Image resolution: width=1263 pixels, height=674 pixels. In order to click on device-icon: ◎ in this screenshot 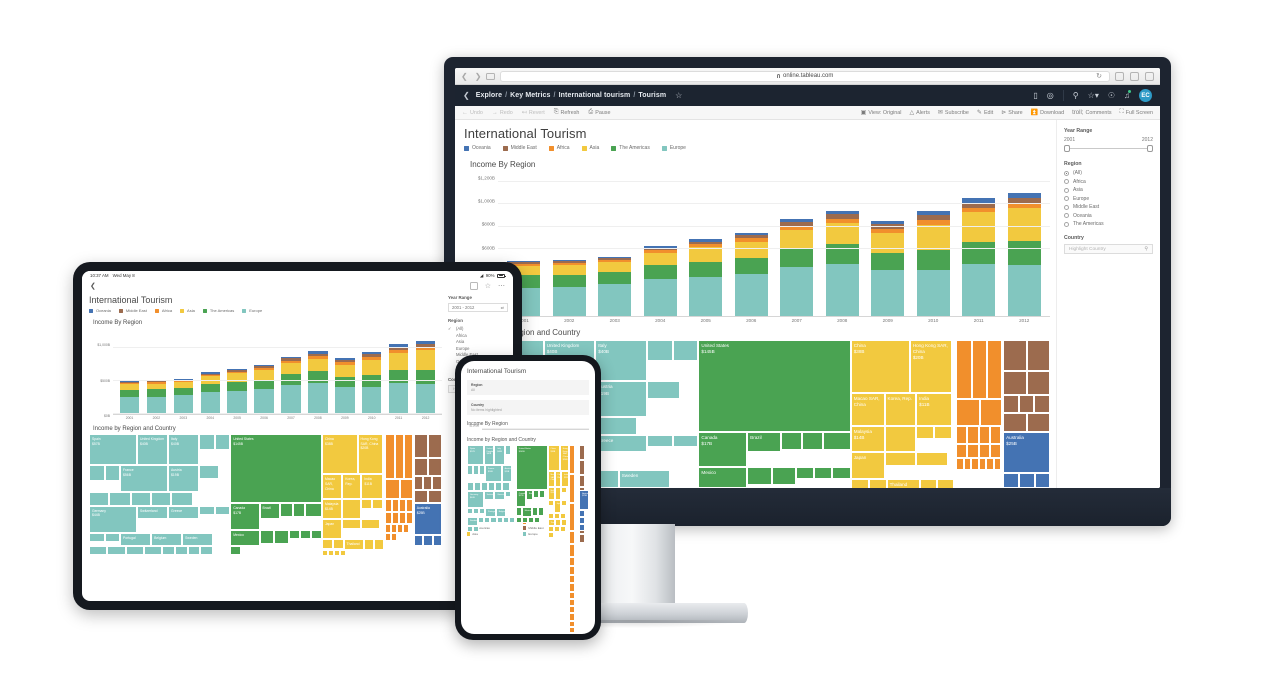, I will do `click(1050, 95)`.